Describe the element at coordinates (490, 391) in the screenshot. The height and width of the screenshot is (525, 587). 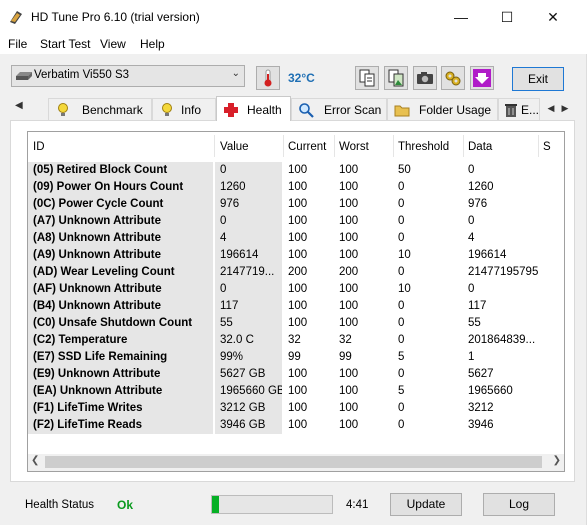
I see `cell-data: 1965660` at that location.